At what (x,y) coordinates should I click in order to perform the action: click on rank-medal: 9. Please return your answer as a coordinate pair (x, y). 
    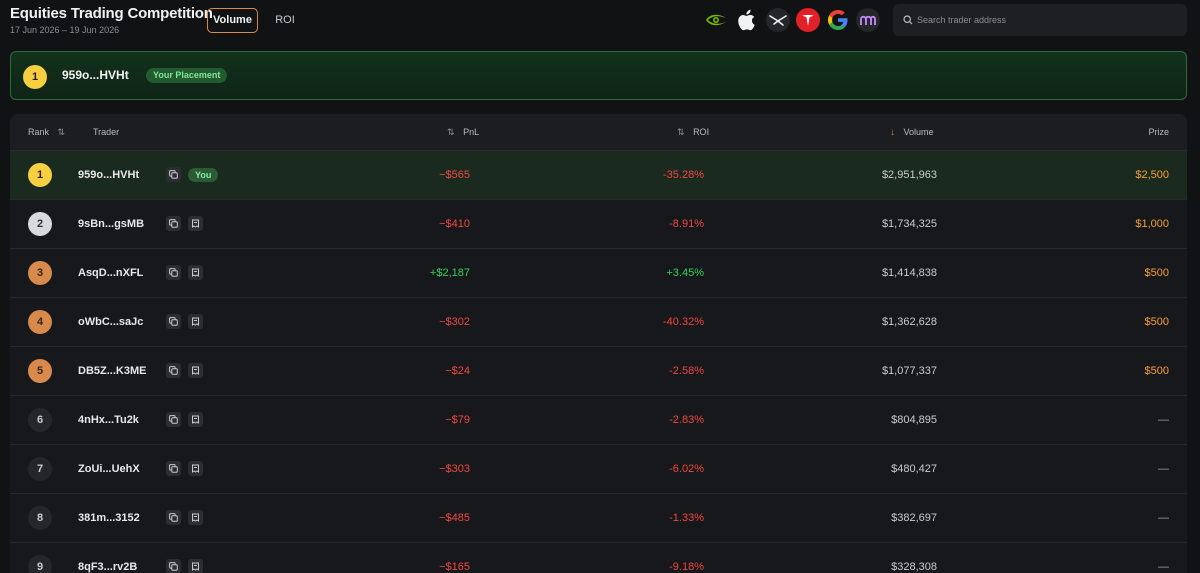
    Looking at the image, I should click on (40, 564).